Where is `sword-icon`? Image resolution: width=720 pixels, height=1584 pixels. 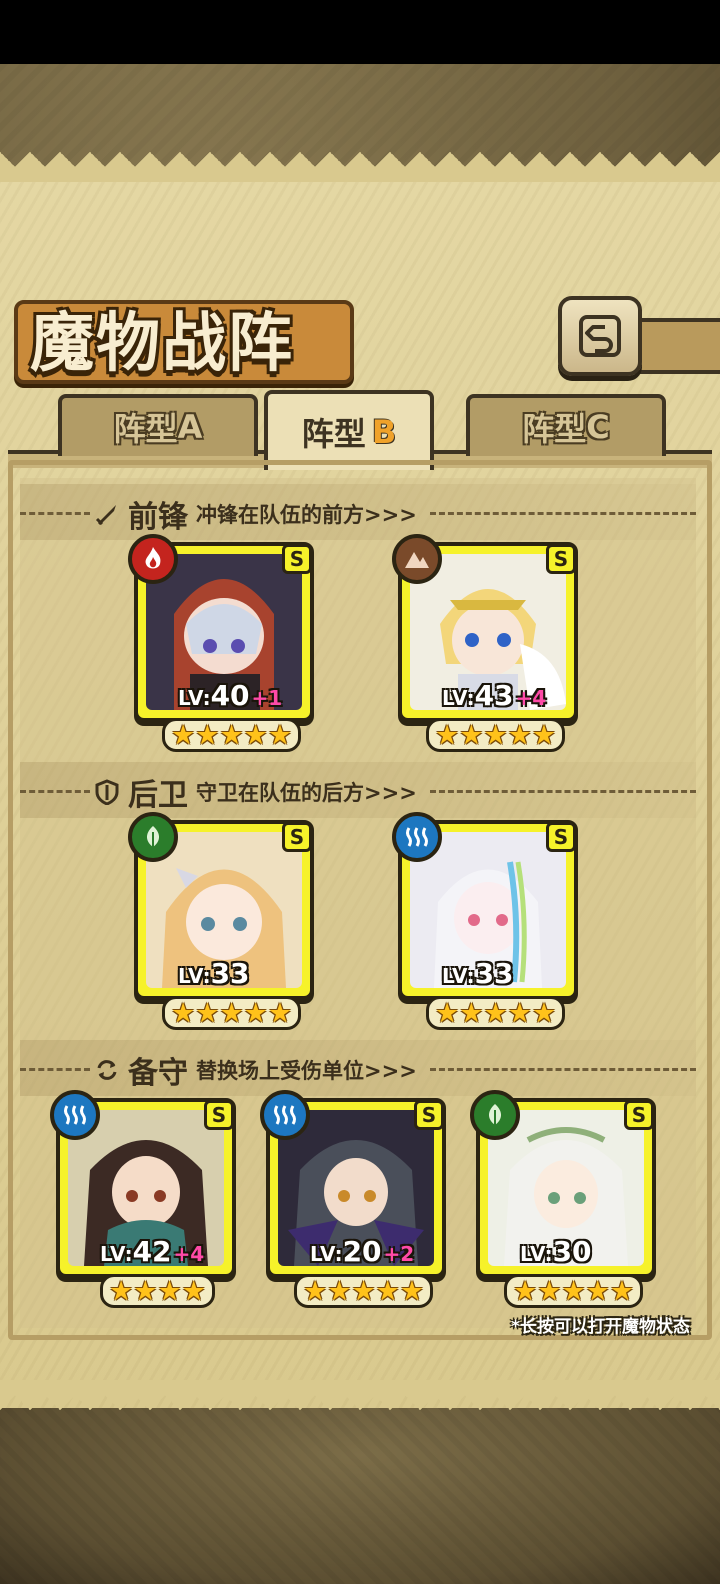 sword-icon is located at coordinates (105, 515).